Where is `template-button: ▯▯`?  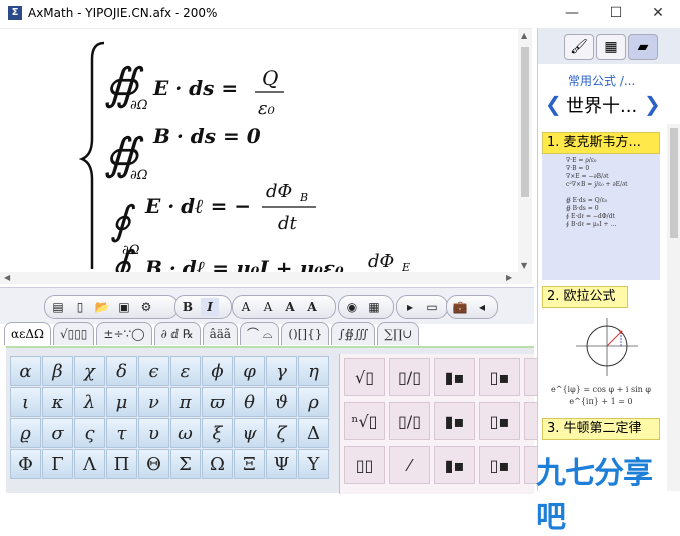 template-button: ▯▯ is located at coordinates (364, 465).